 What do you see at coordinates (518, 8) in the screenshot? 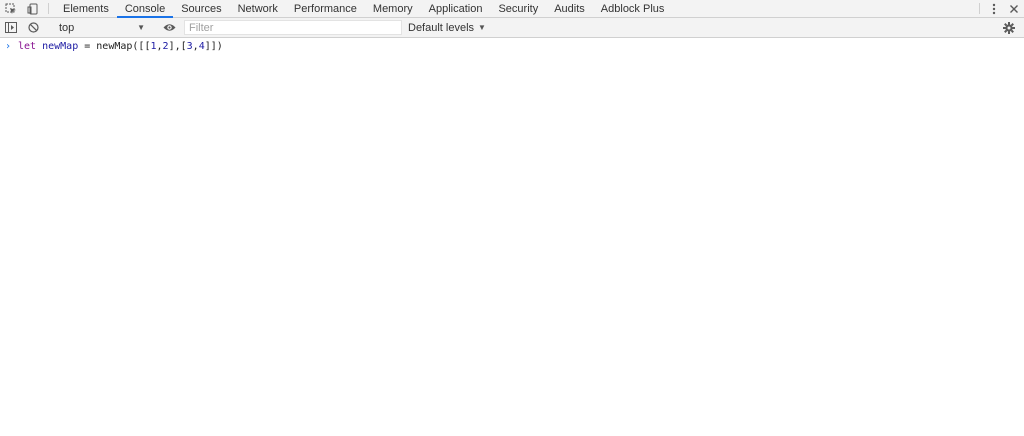
I see `tab-security: Security` at bounding box center [518, 8].